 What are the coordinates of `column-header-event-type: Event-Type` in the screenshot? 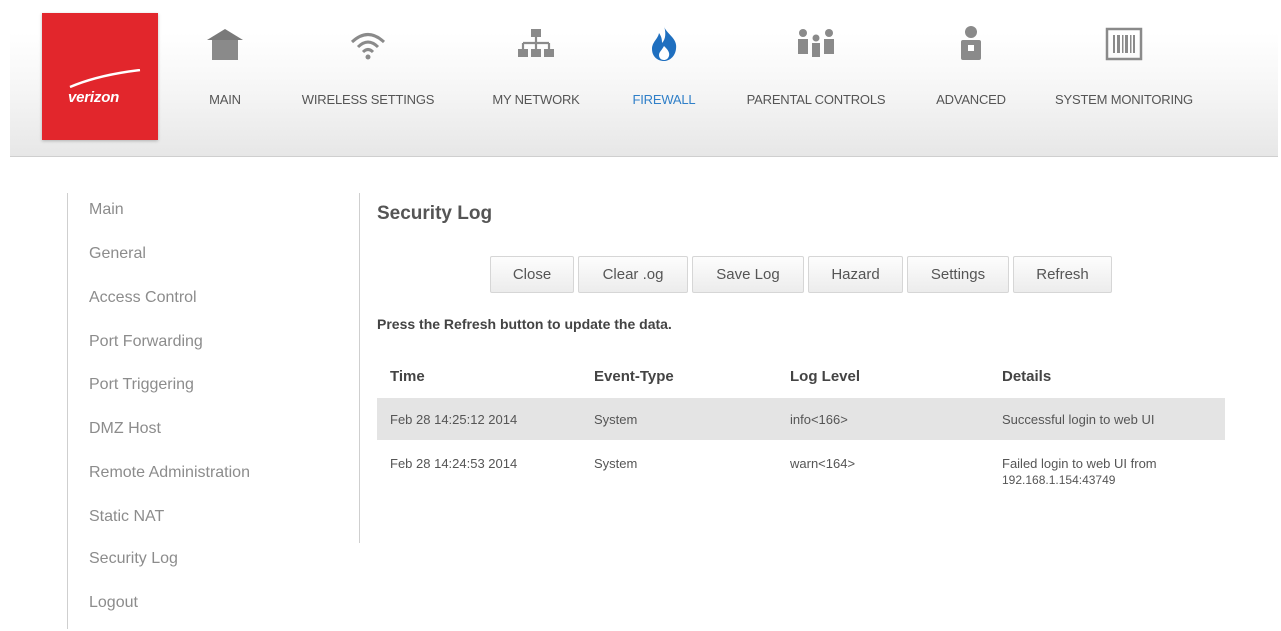 It's located at (634, 376).